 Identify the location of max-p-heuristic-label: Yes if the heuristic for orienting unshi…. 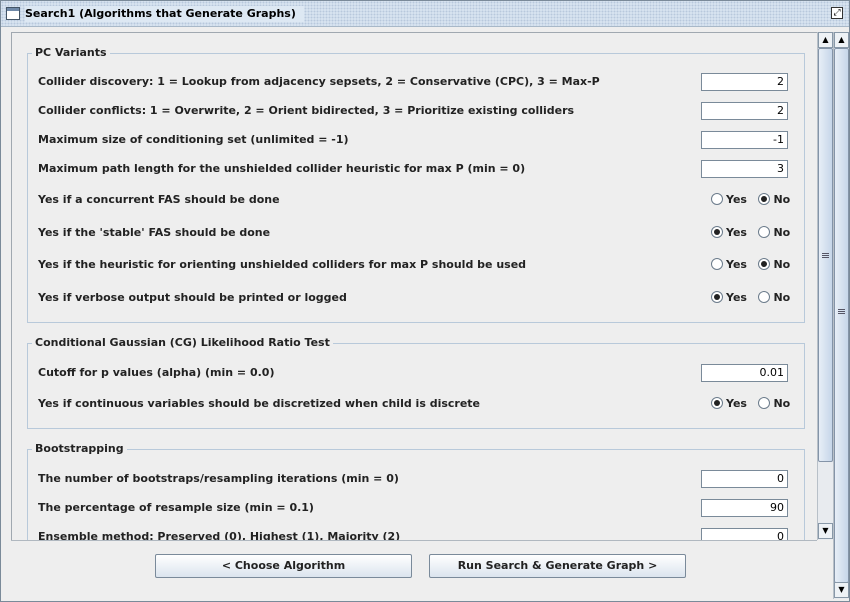
(282, 264).